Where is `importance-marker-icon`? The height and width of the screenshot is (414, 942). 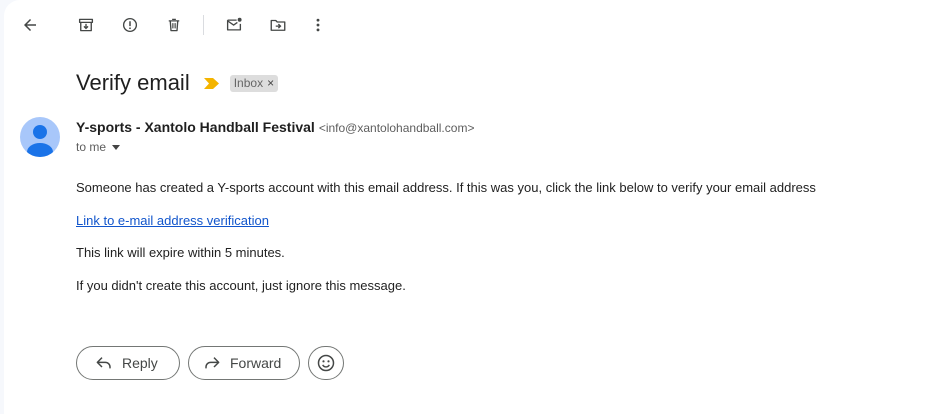 importance-marker-icon is located at coordinates (211, 83).